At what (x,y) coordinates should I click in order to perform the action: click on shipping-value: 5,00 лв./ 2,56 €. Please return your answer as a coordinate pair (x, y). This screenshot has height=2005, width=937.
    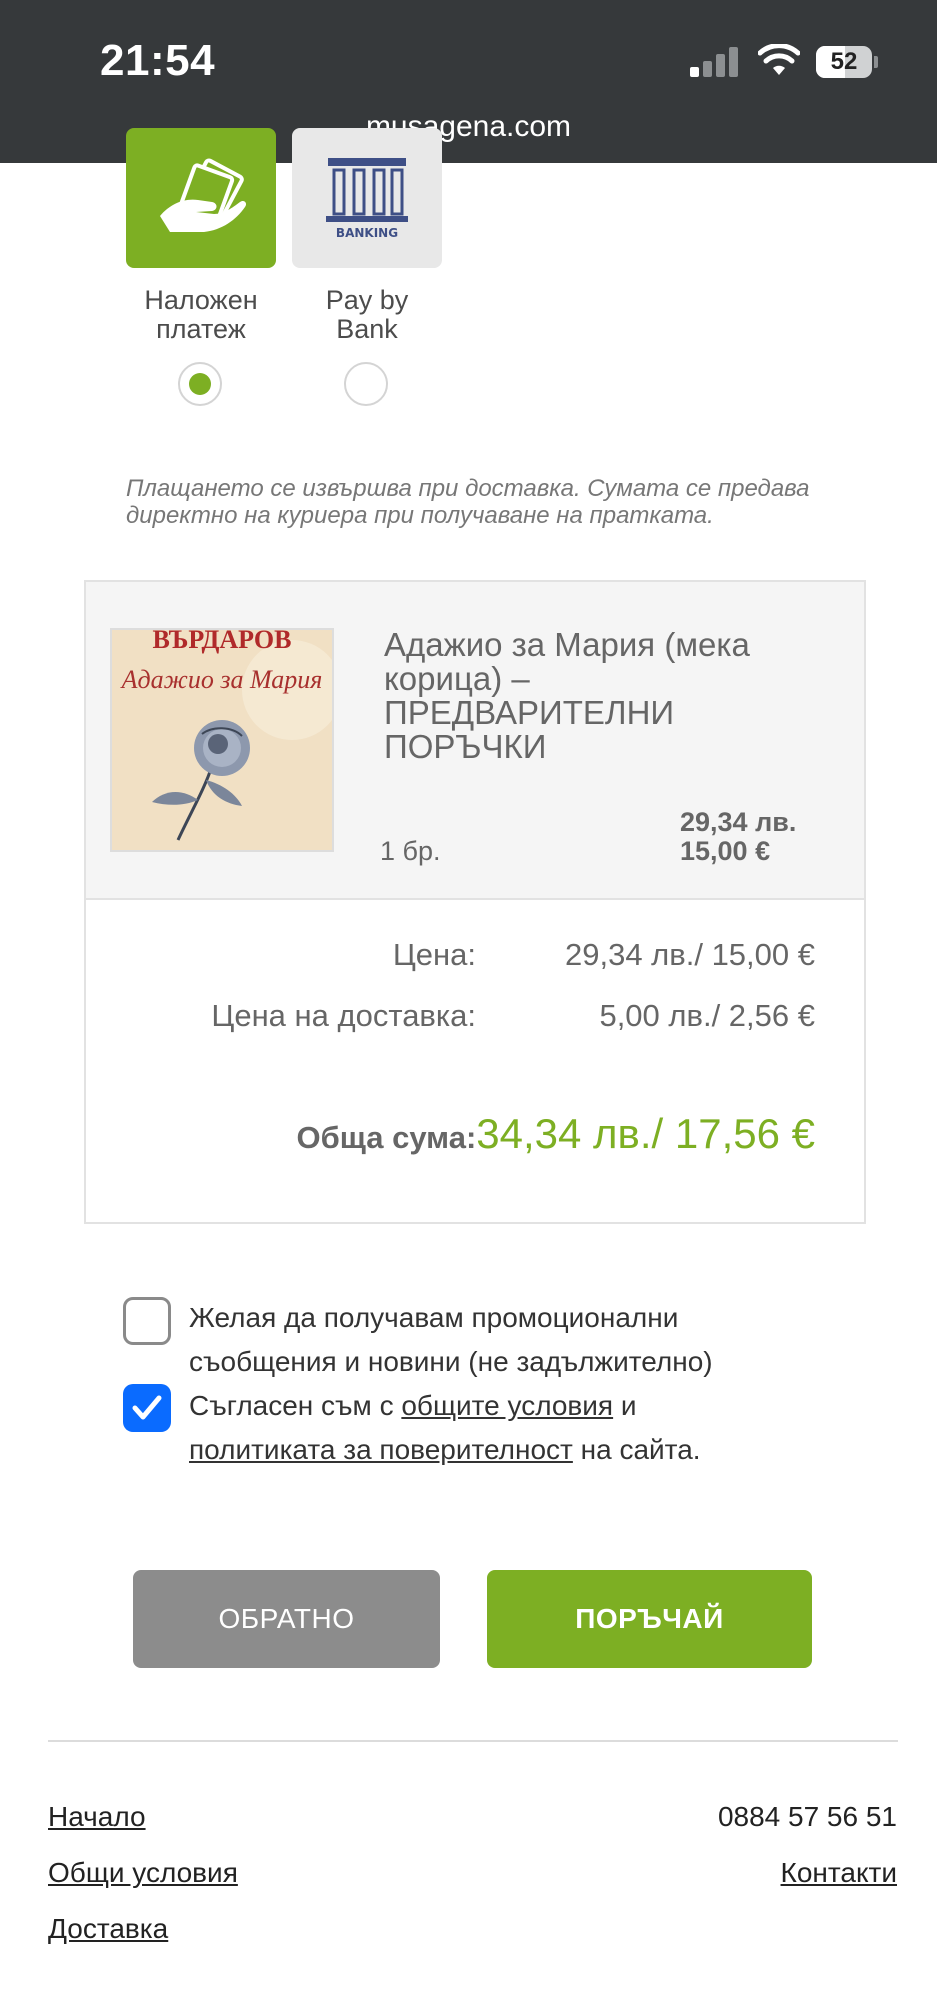
    Looking at the image, I should click on (707, 1015).